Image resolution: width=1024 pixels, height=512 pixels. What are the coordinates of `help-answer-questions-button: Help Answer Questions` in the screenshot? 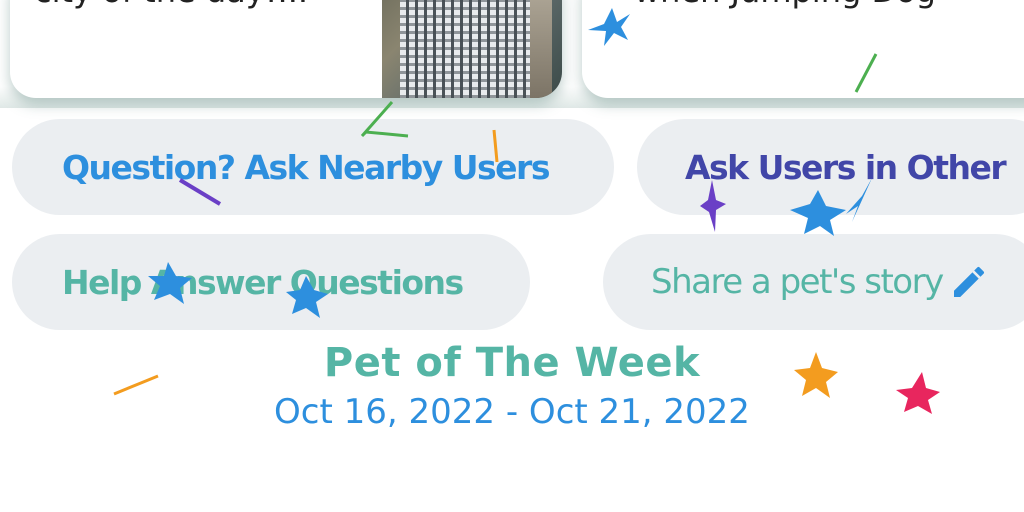 It's located at (271, 282).